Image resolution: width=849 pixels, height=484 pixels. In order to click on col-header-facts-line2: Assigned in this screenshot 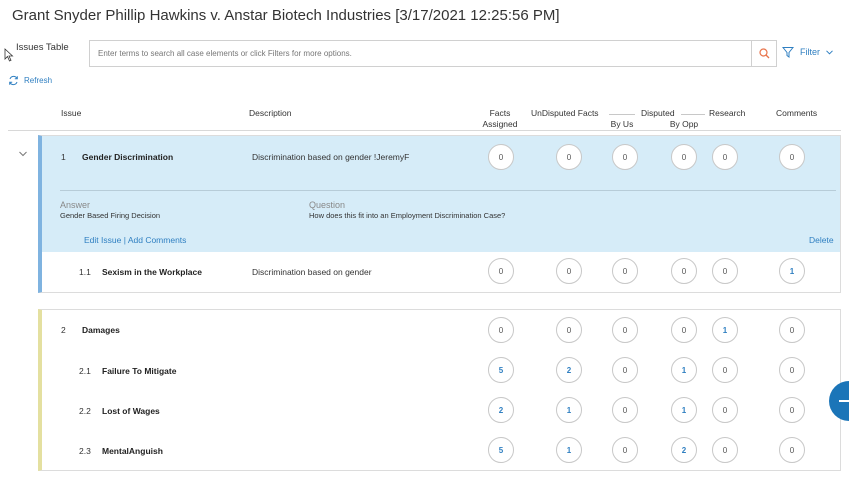, I will do `click(500, 124)`.